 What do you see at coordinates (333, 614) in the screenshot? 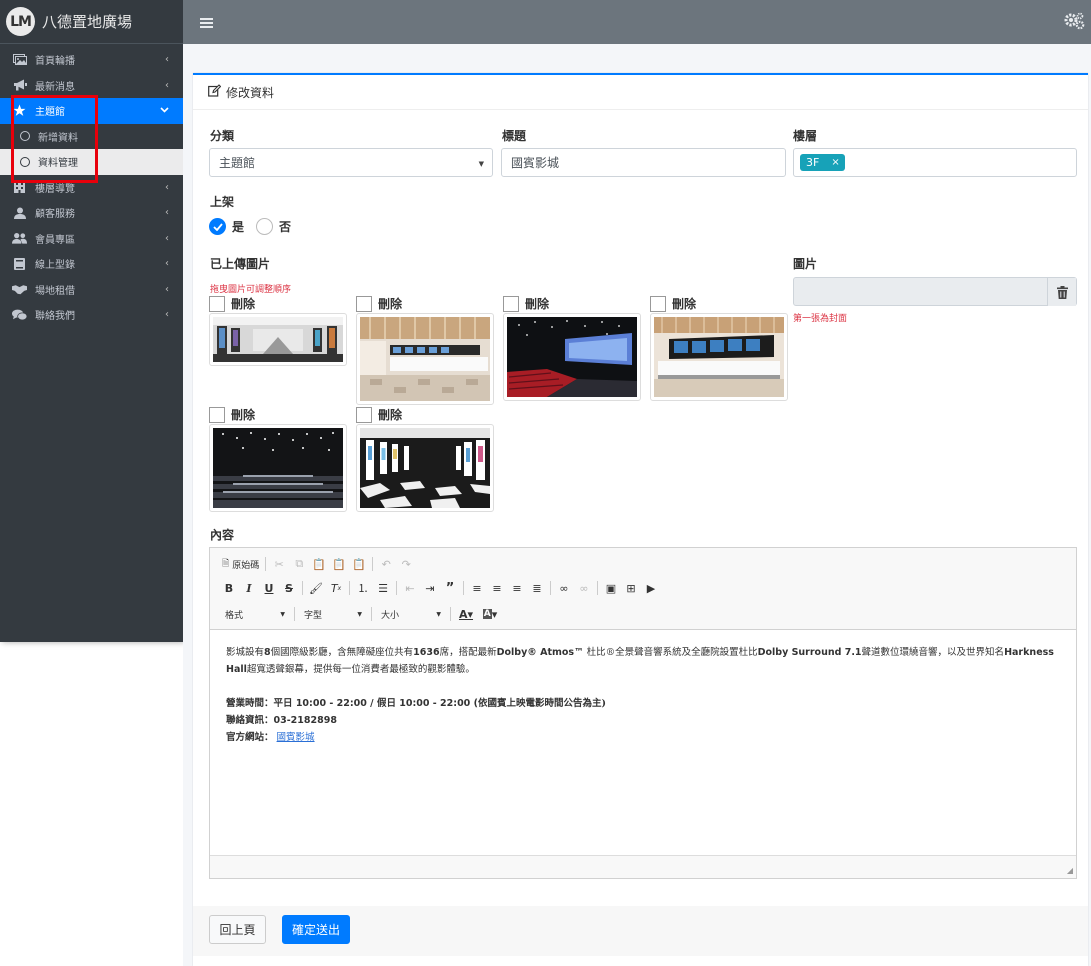
I see `font-dropdown: 字型 ▼` at bounding box center [333, 614].